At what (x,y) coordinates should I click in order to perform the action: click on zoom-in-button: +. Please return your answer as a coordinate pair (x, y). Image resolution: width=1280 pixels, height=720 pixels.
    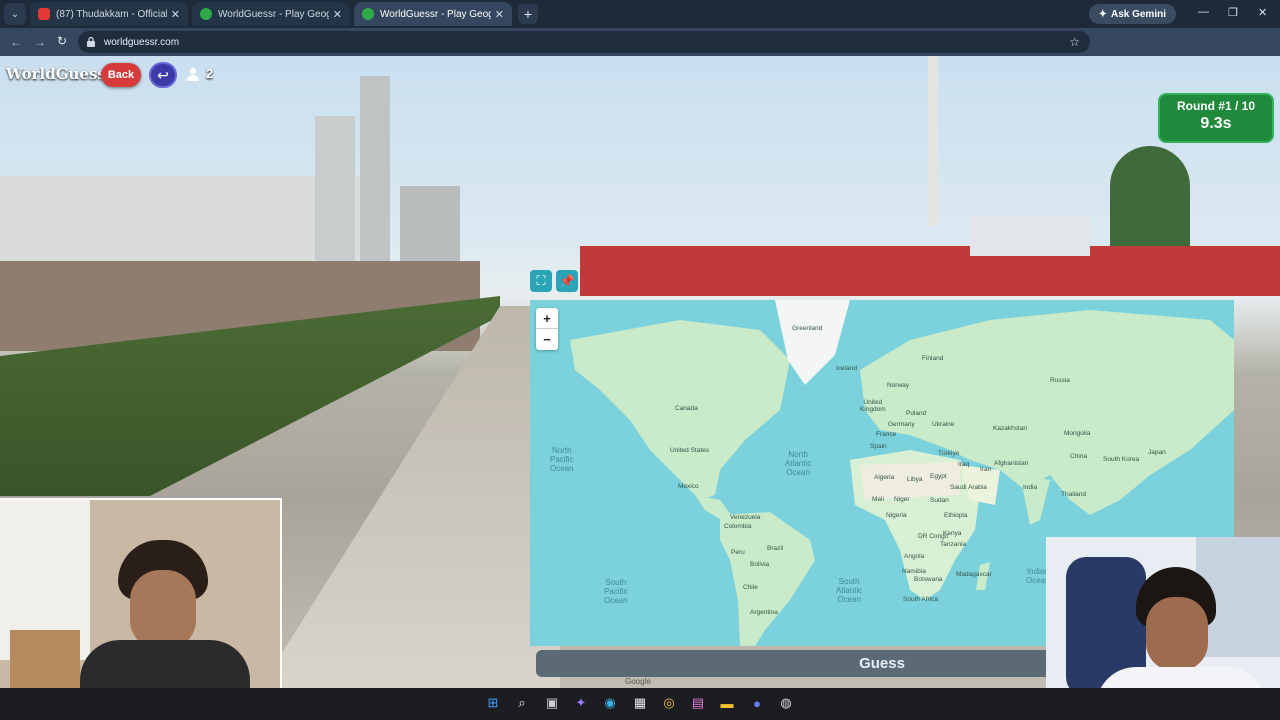
    Looking at the image, I should click on (547, 318).